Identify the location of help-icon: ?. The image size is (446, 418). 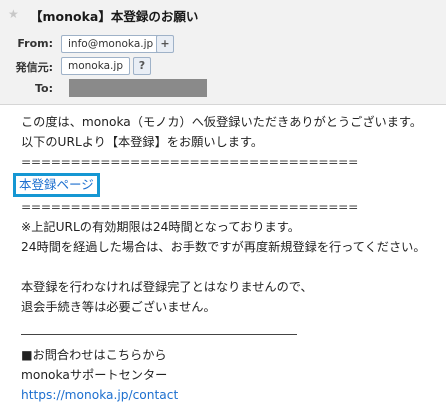
(142, 66).